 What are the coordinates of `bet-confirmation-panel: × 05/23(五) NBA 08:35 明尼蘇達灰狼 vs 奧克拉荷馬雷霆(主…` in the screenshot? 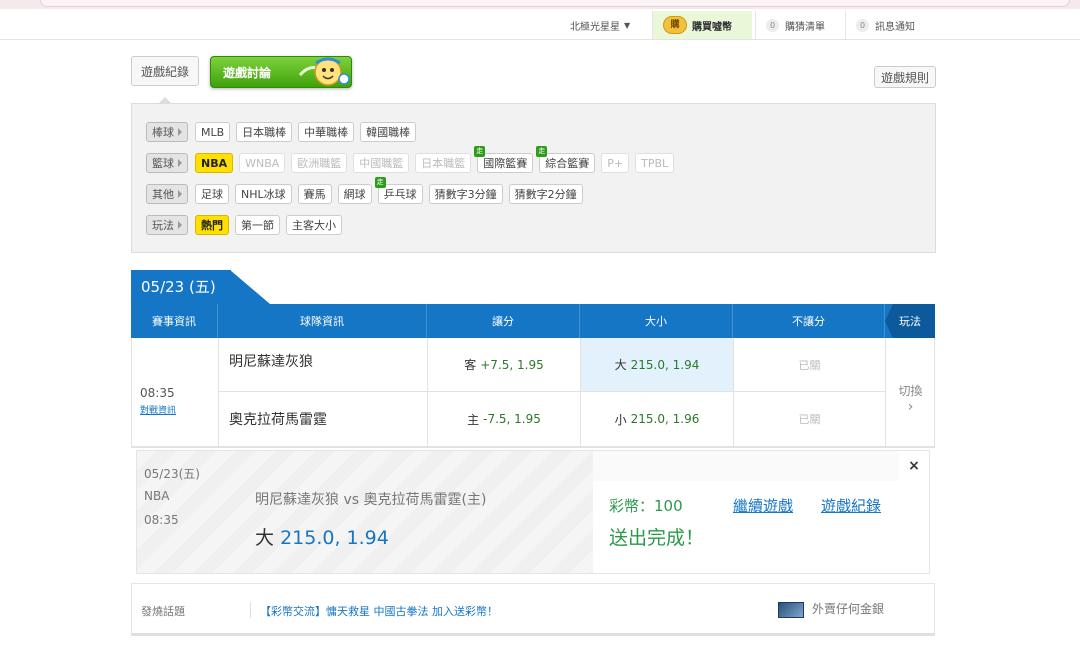 It's located at (533, 512).